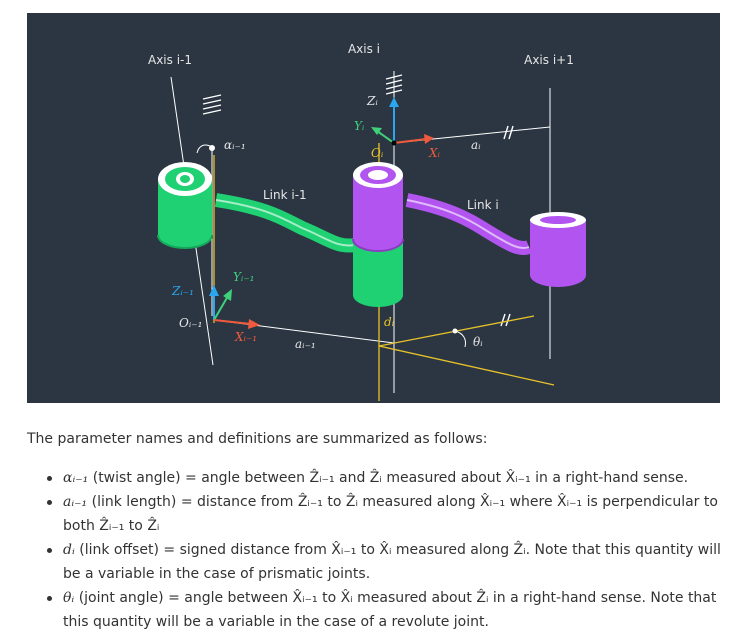  I want to click on joint-i-cylinder, so click(378, 234).